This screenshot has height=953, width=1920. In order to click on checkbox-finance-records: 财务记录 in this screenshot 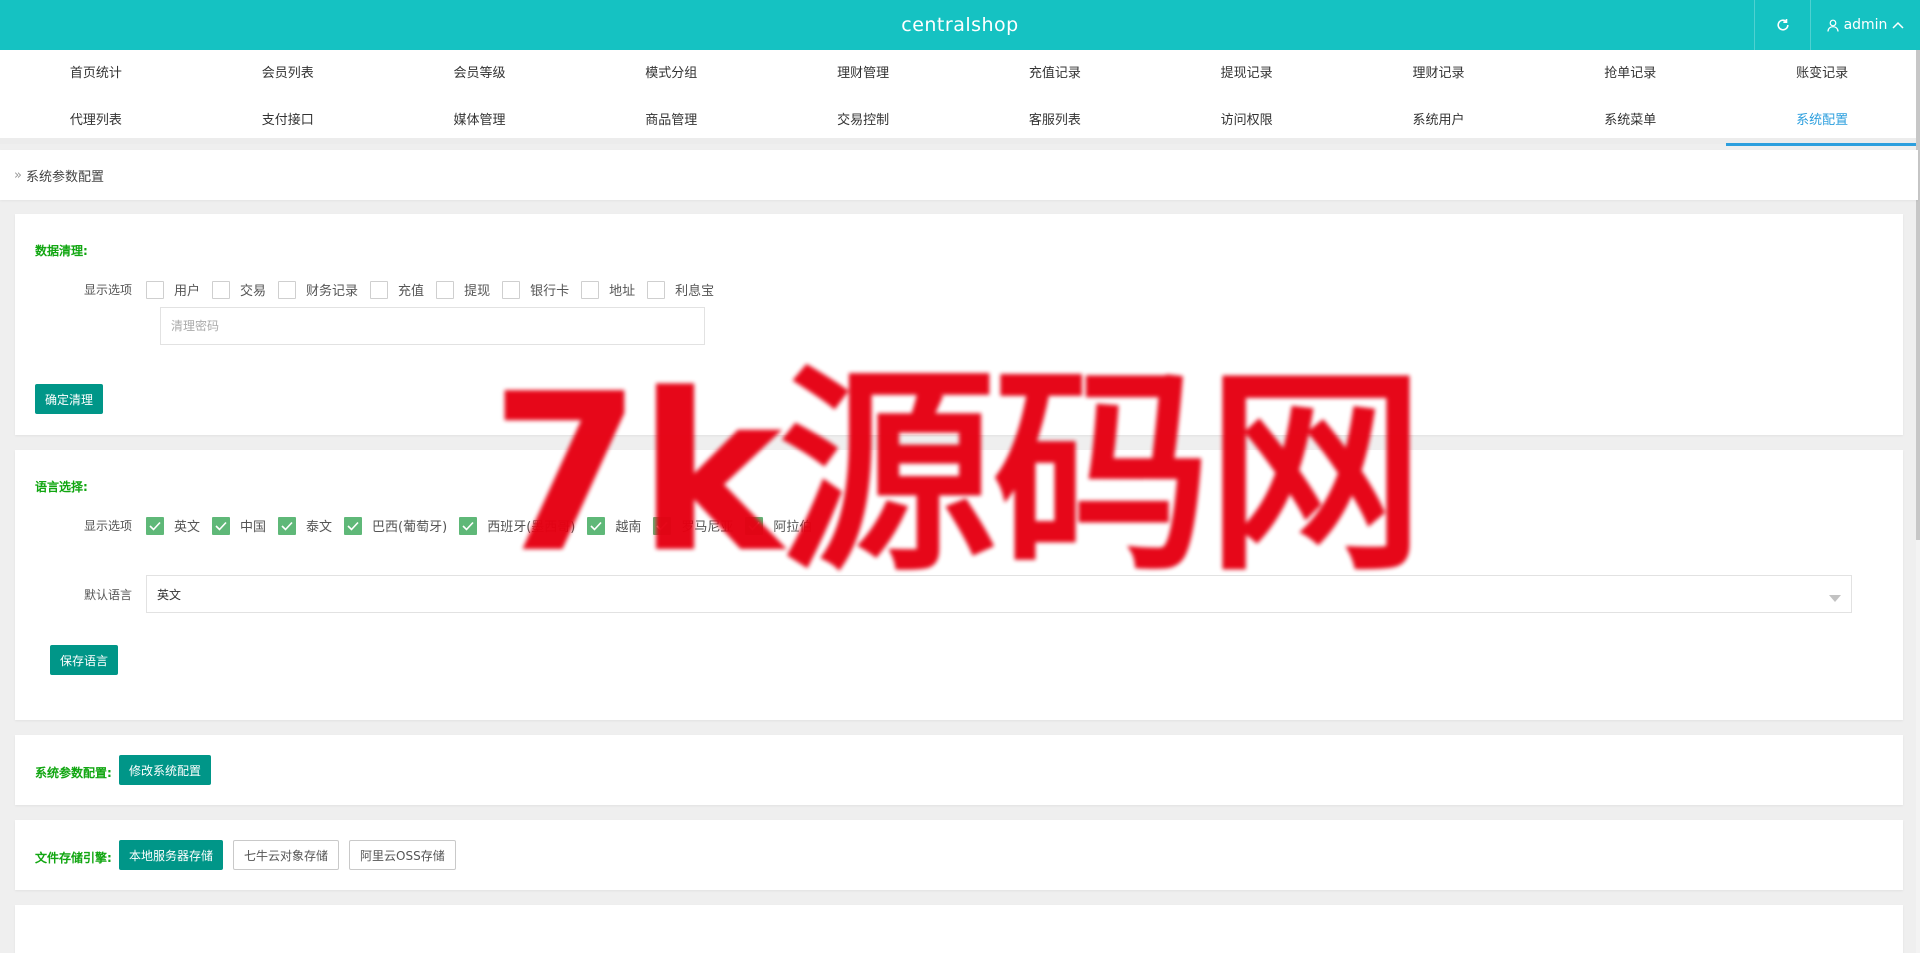, I will do `click(318, 289)`.